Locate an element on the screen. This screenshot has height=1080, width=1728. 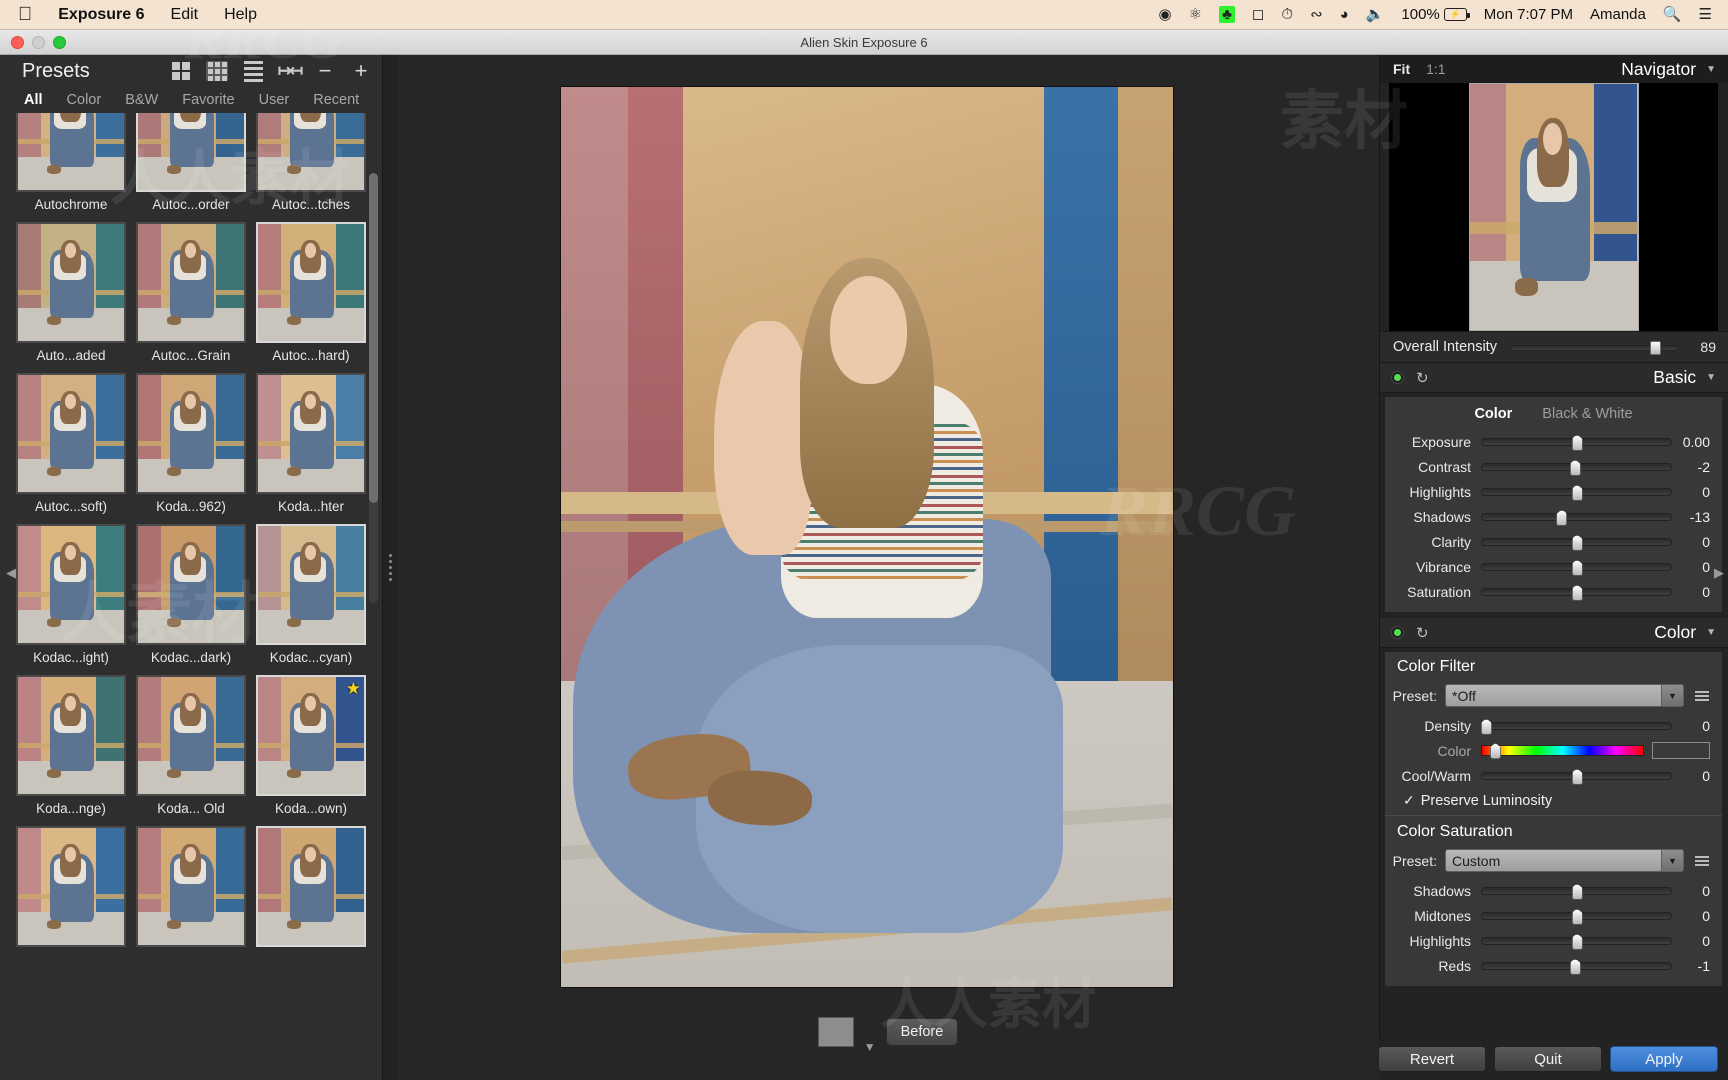
preset-item: Auto...aded is located at coordinates (71, 293).